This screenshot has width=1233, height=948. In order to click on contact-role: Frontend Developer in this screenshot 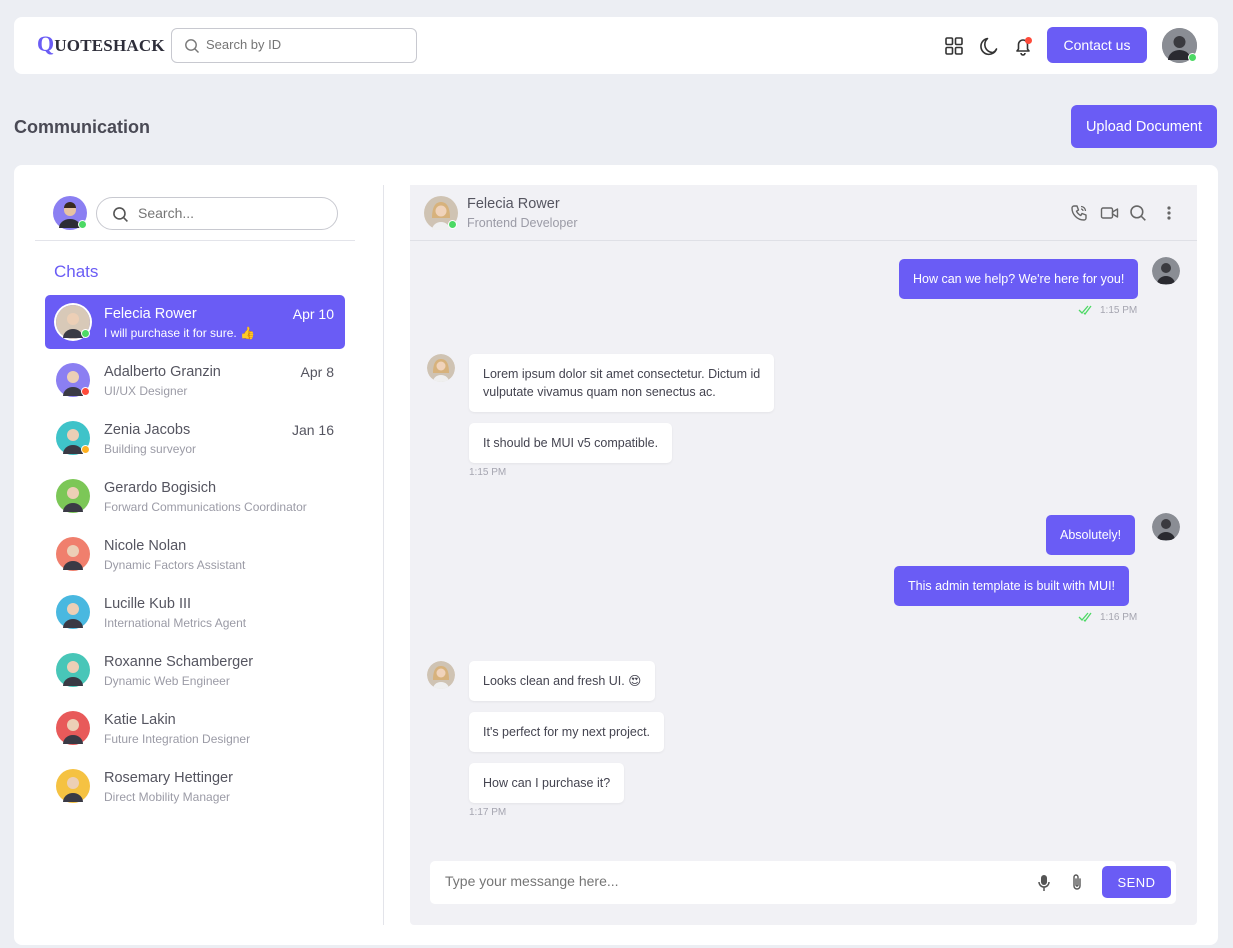, I will do `click(522, 223)`.